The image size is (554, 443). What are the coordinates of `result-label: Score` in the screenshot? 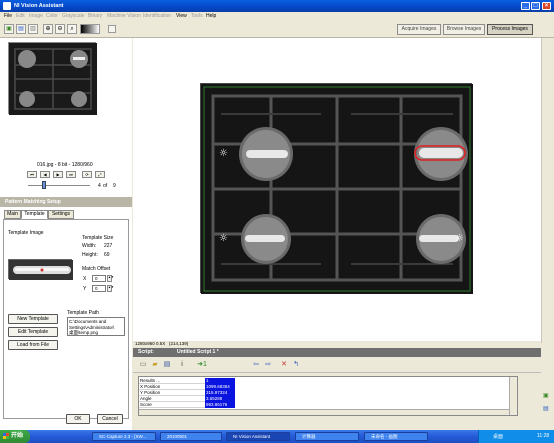 It's located at (172, 405).